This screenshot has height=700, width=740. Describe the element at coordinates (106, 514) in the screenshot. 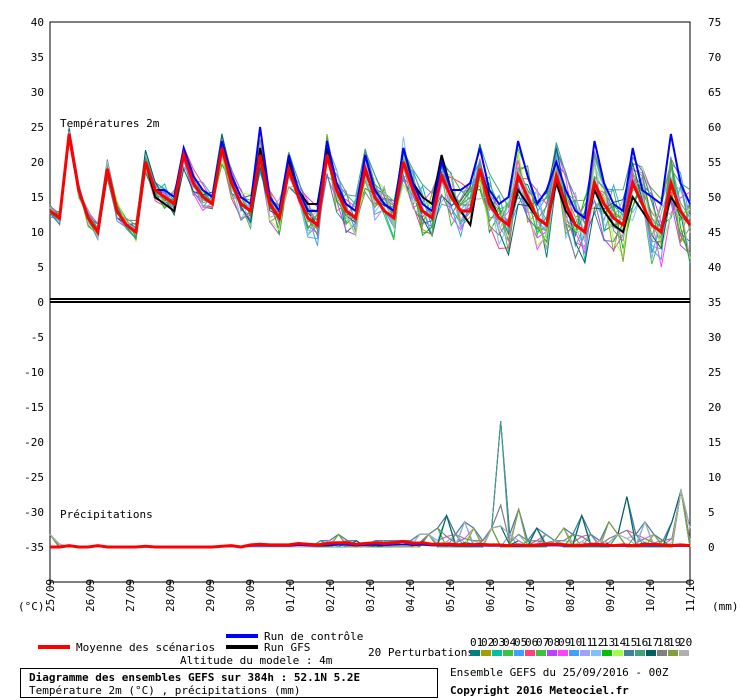

I see `precipitation-title: Précipitations` at that location.